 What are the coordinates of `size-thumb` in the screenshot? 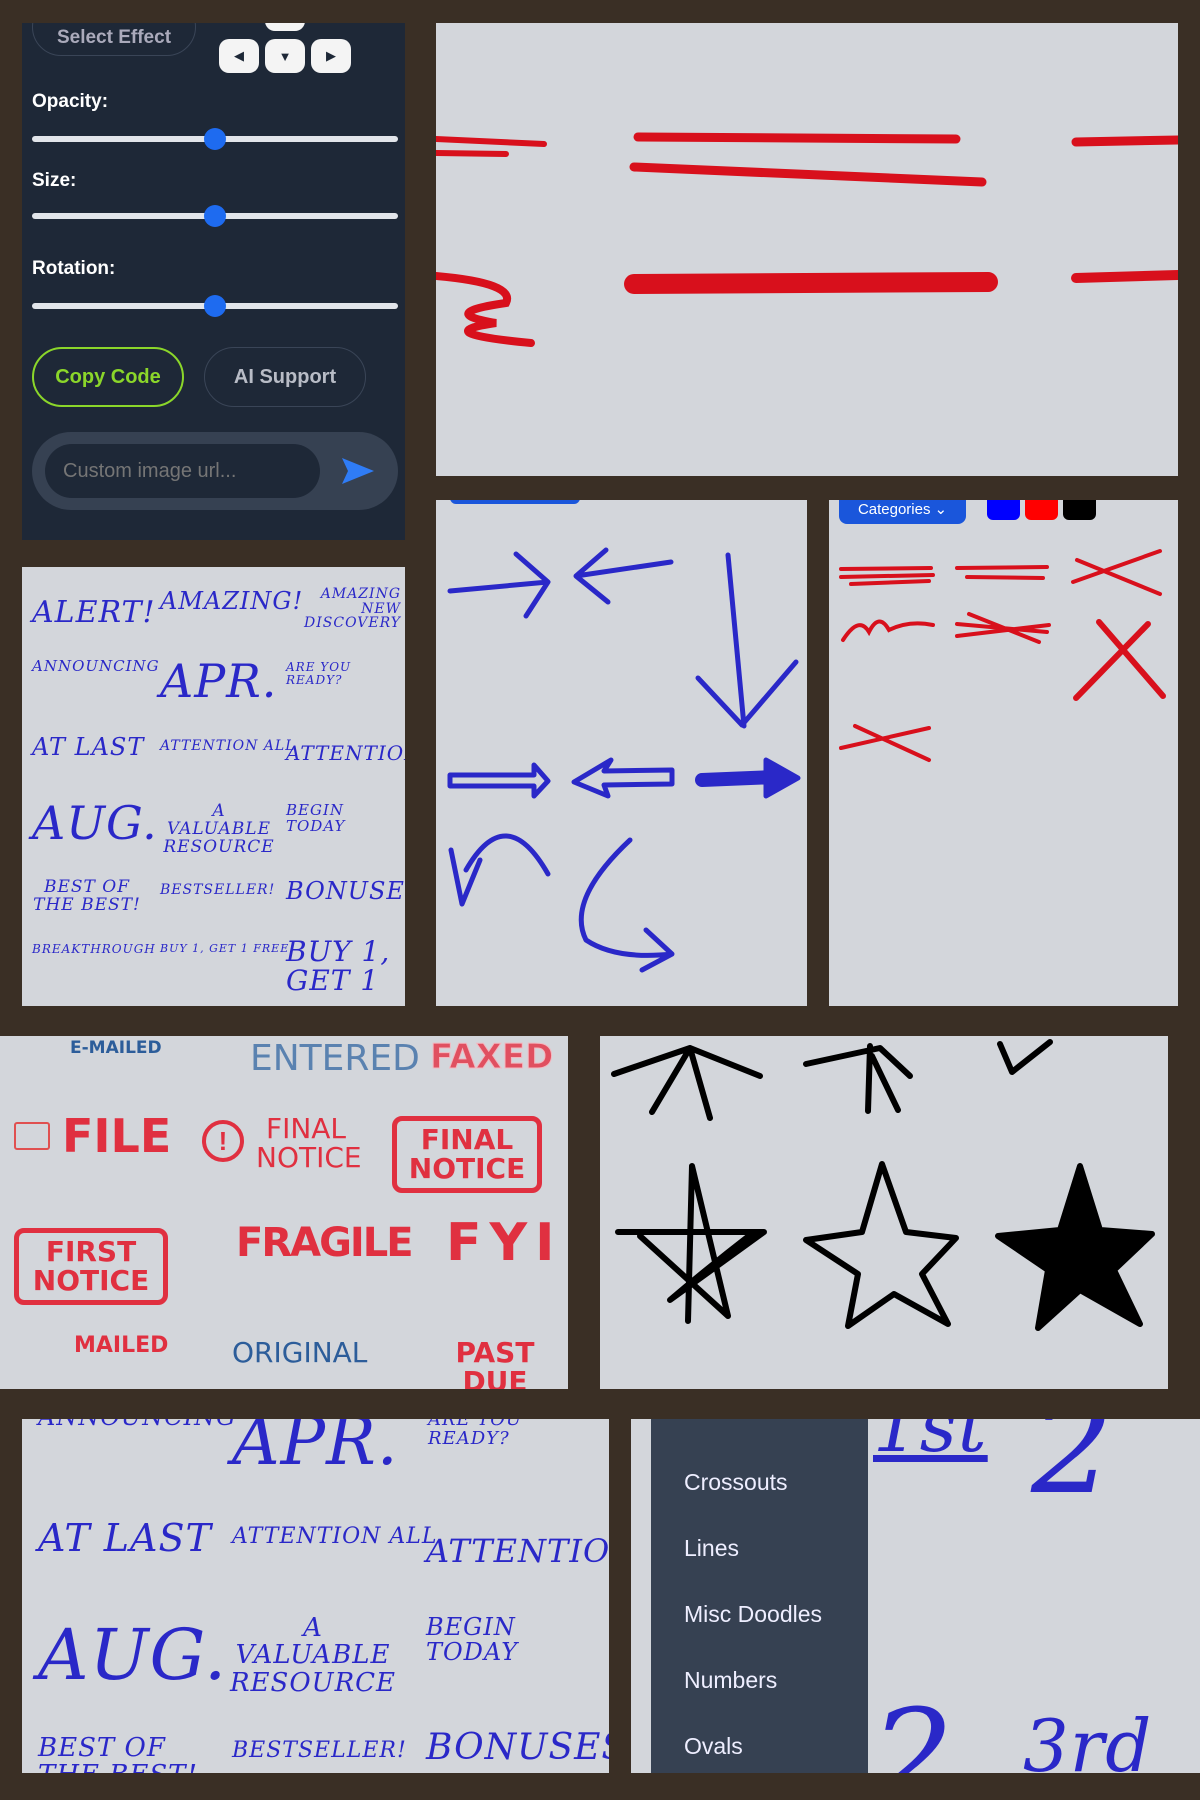 It's located at (215, 216).